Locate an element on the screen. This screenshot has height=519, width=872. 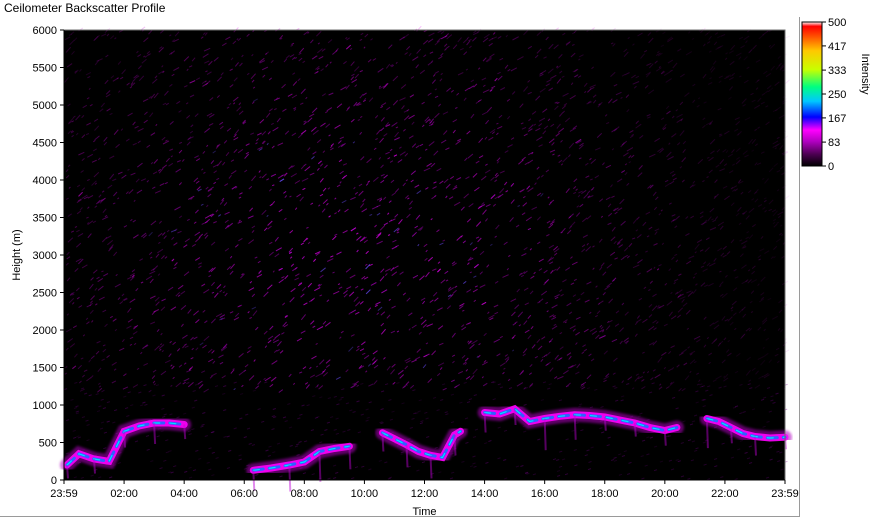
colorbar-tick: 417 is located at coordinates (834, 47).